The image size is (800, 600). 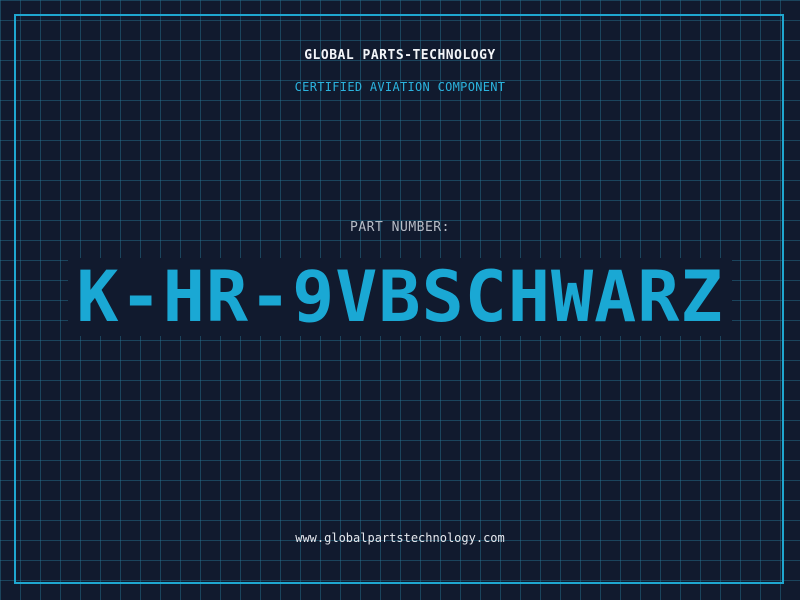 I want to click on certification-subtitle: CERTIFIED AVIATION COMPONENT, so click(x=400, y=87).